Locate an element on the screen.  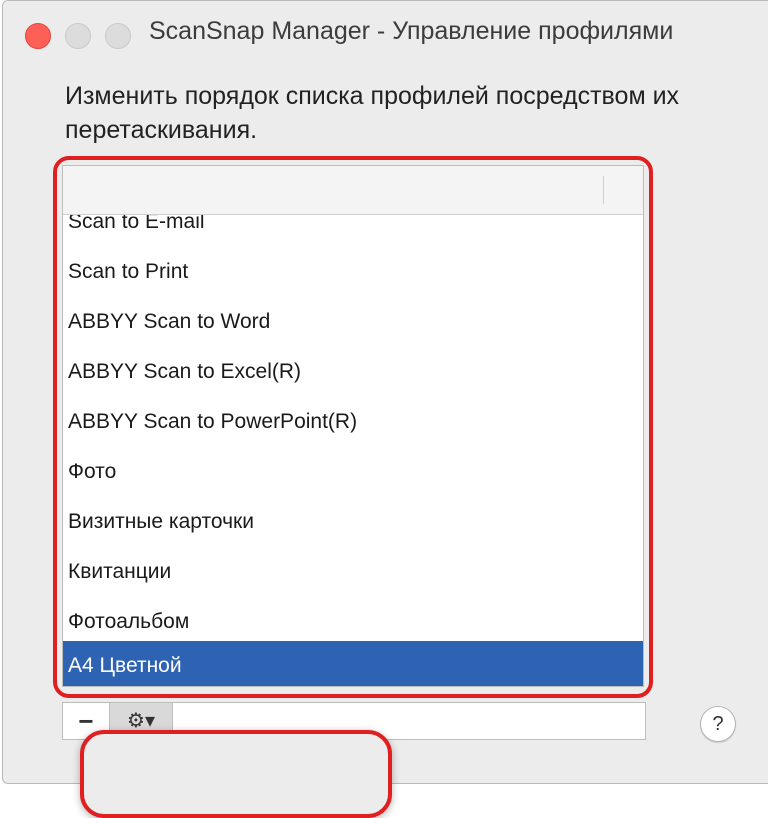
window-title: ScanSnap Manager - Управление профилями is located at coordinates (411, 31).